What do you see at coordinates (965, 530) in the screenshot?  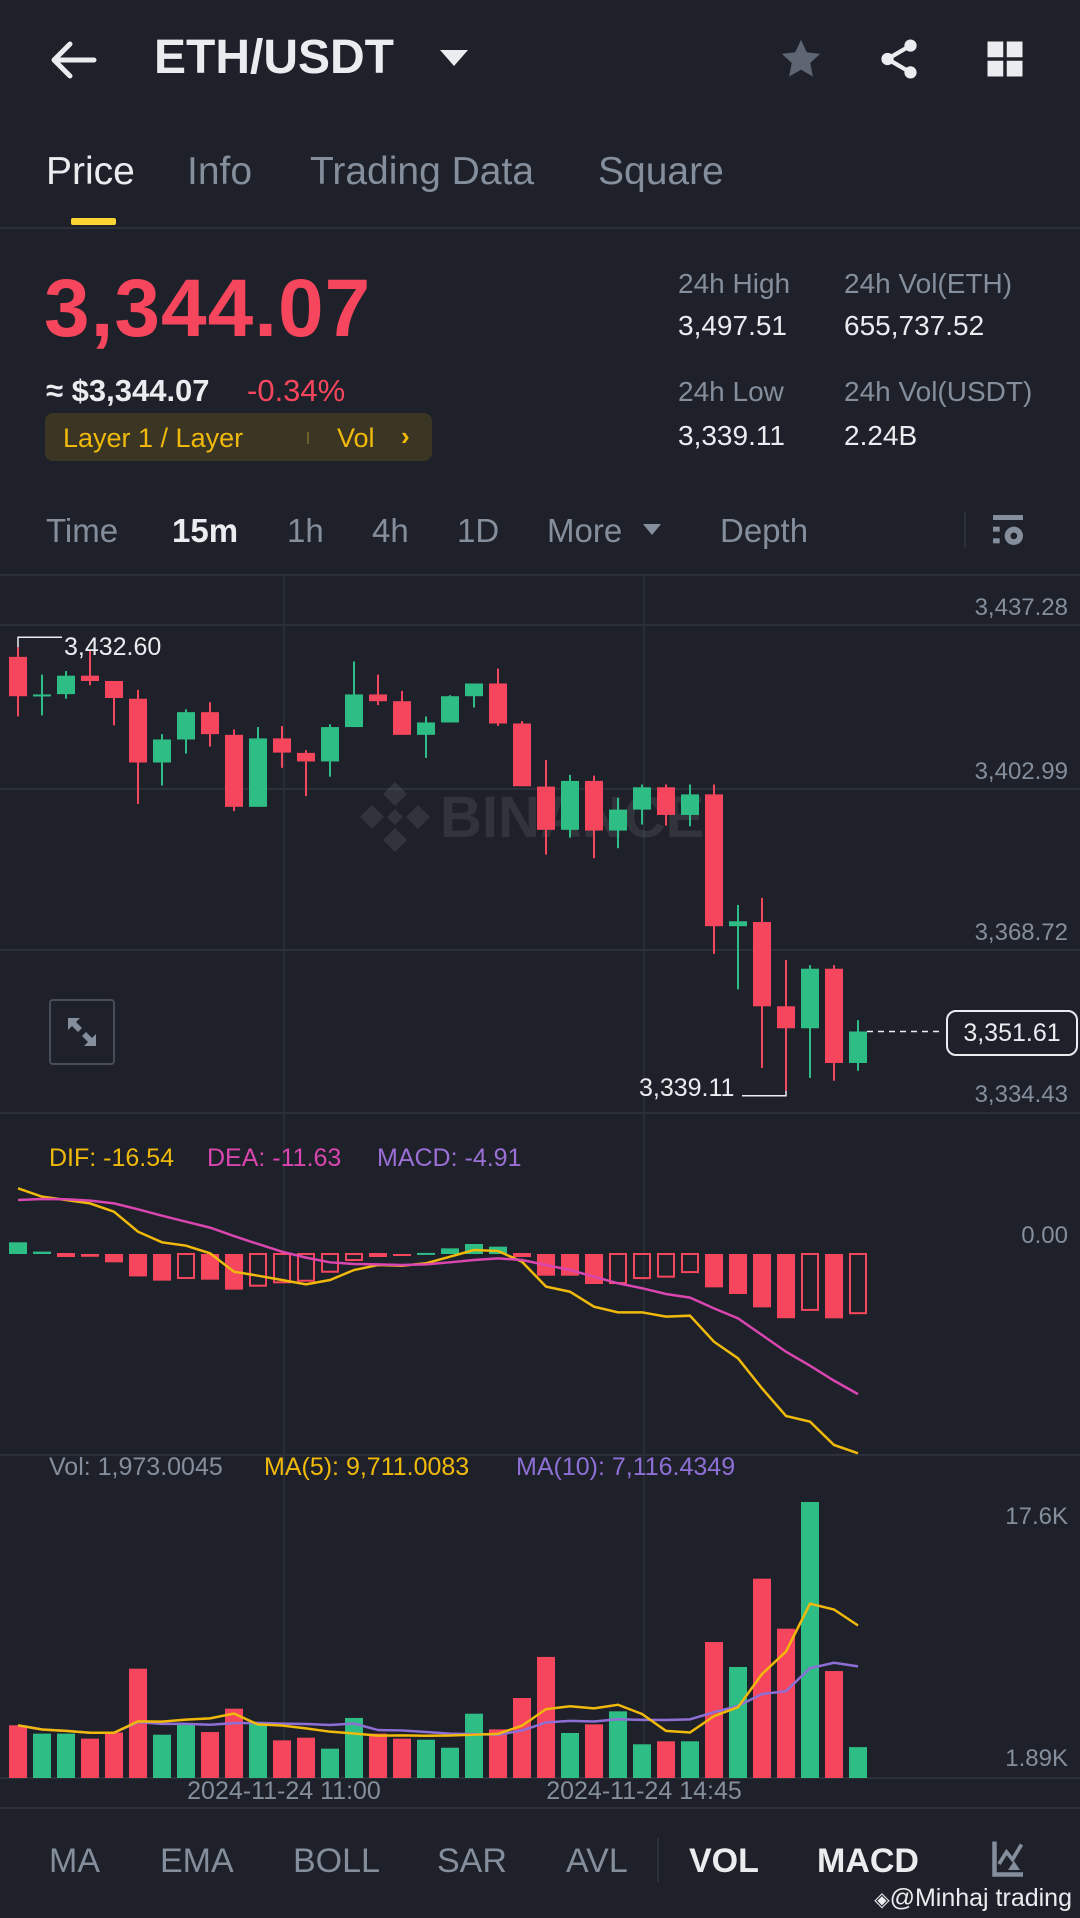 I see `interval-divider` at bounding box center [965, 530].